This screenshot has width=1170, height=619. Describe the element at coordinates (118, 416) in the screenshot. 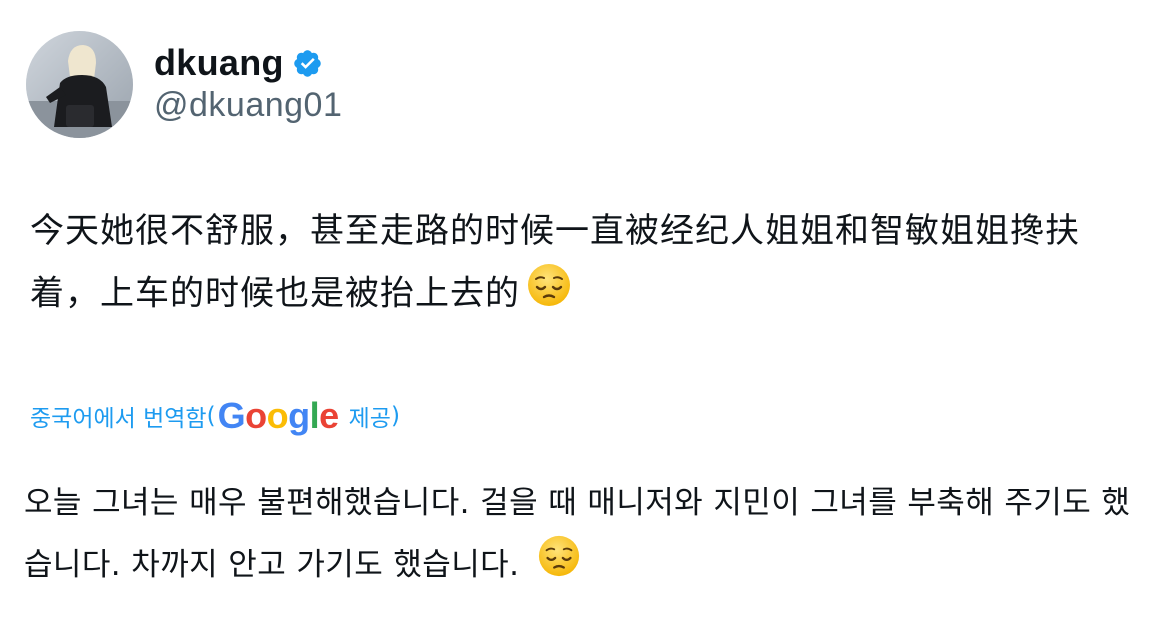

I see `translation-label: 중국어에서 번역함` at that location.